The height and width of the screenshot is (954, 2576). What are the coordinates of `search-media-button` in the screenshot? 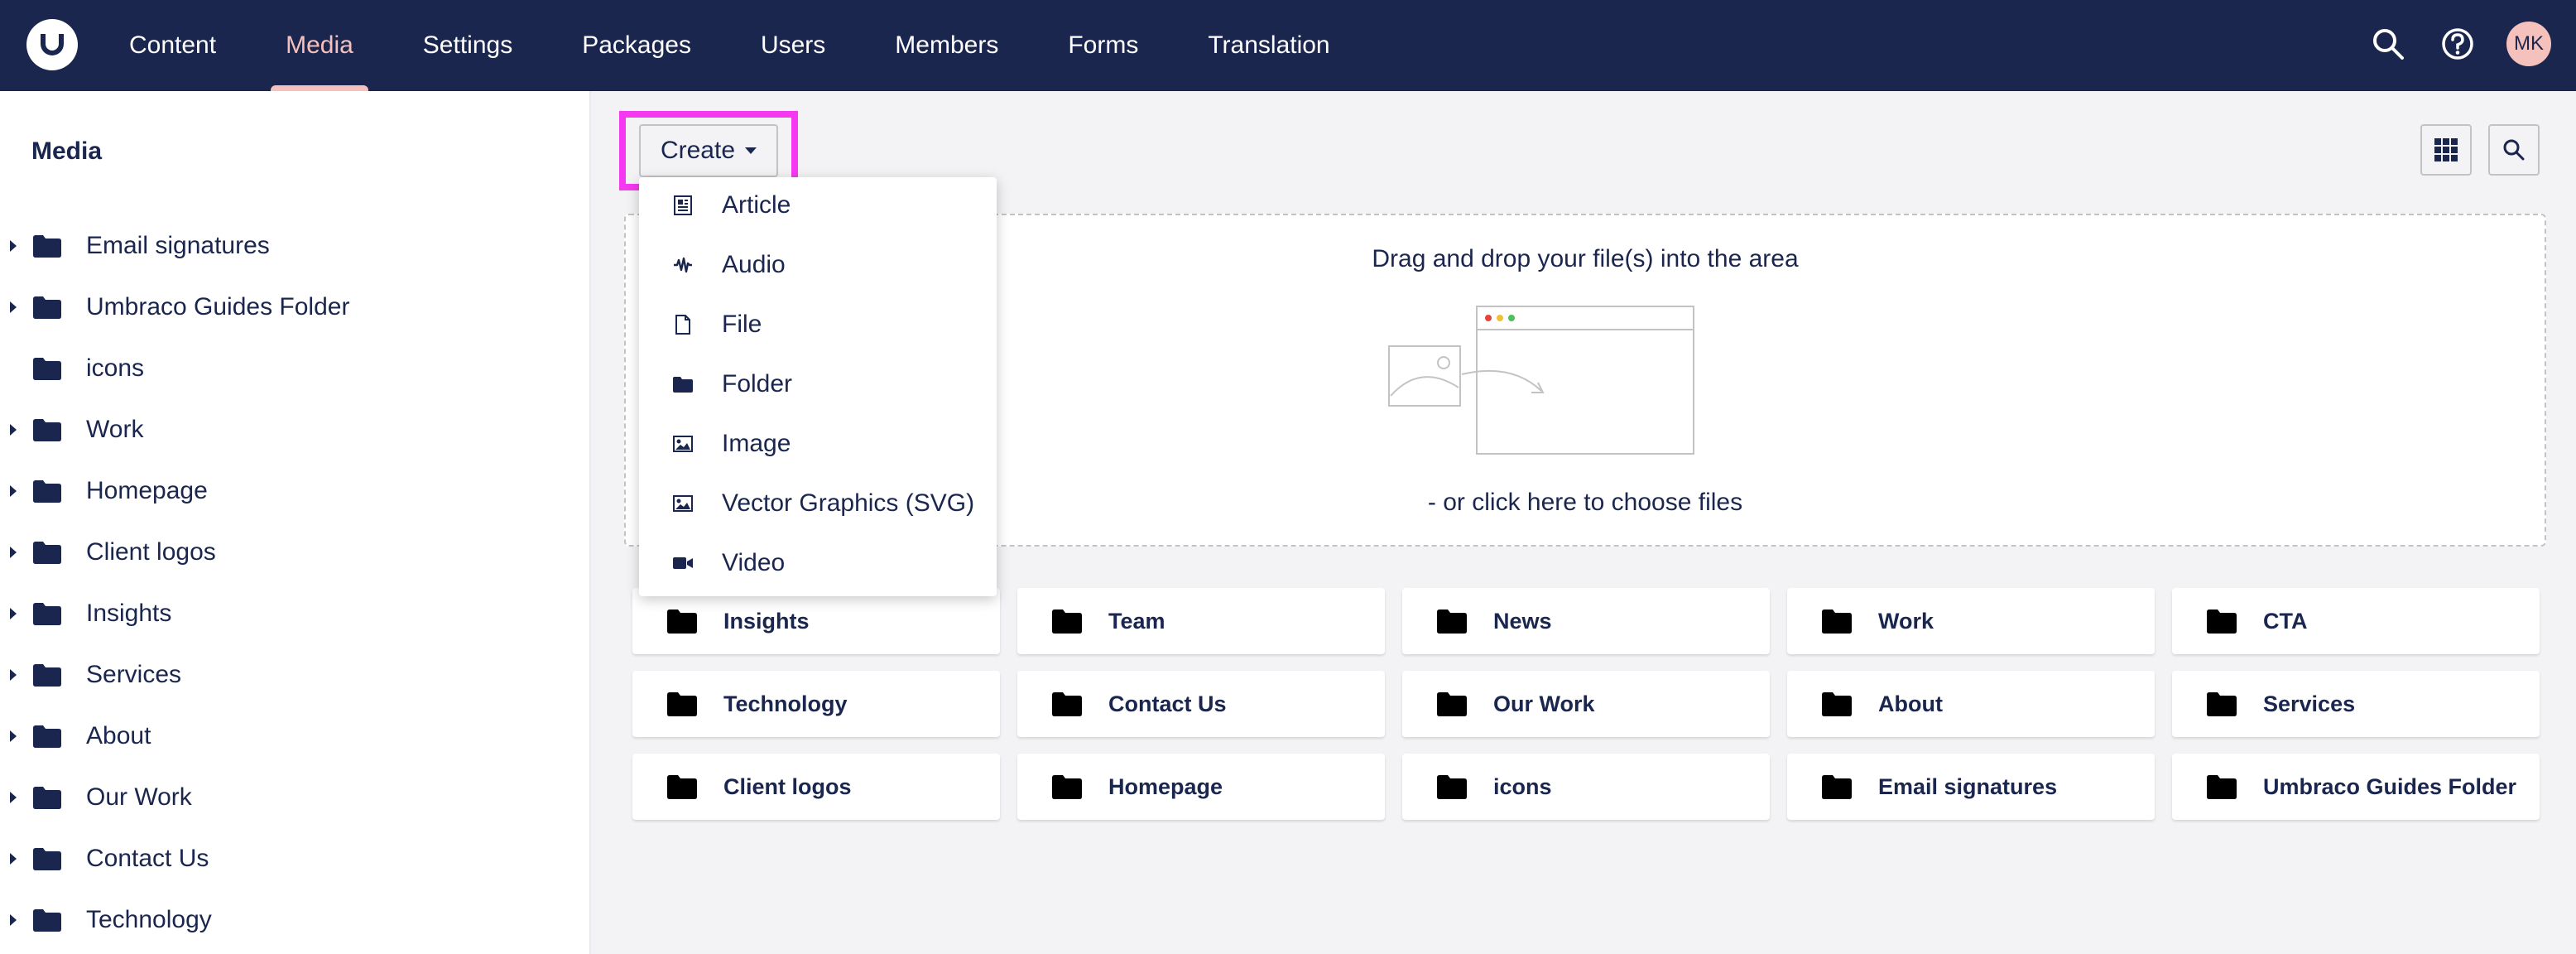 It's located at (2514, 150).